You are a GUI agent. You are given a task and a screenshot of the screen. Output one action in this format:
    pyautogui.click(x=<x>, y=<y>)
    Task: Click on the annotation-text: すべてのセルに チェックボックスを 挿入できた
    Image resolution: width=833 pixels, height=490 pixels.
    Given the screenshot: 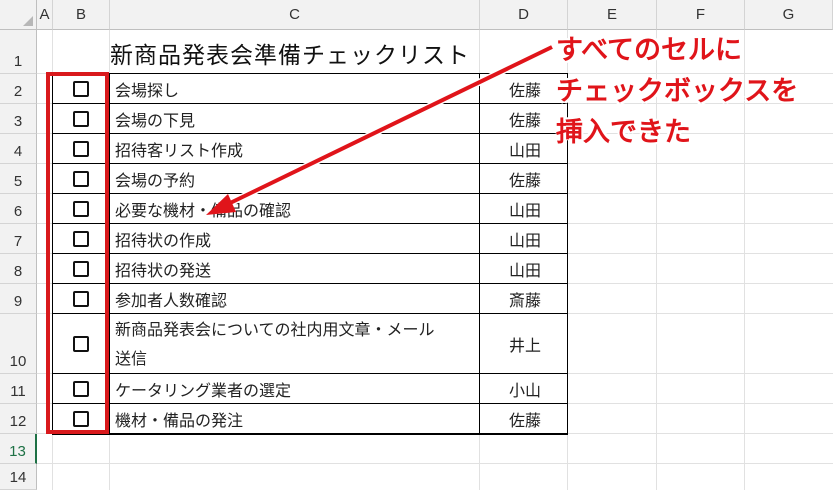 What is the action you would take?
    pyautogui.click(x=677, y=91)
    